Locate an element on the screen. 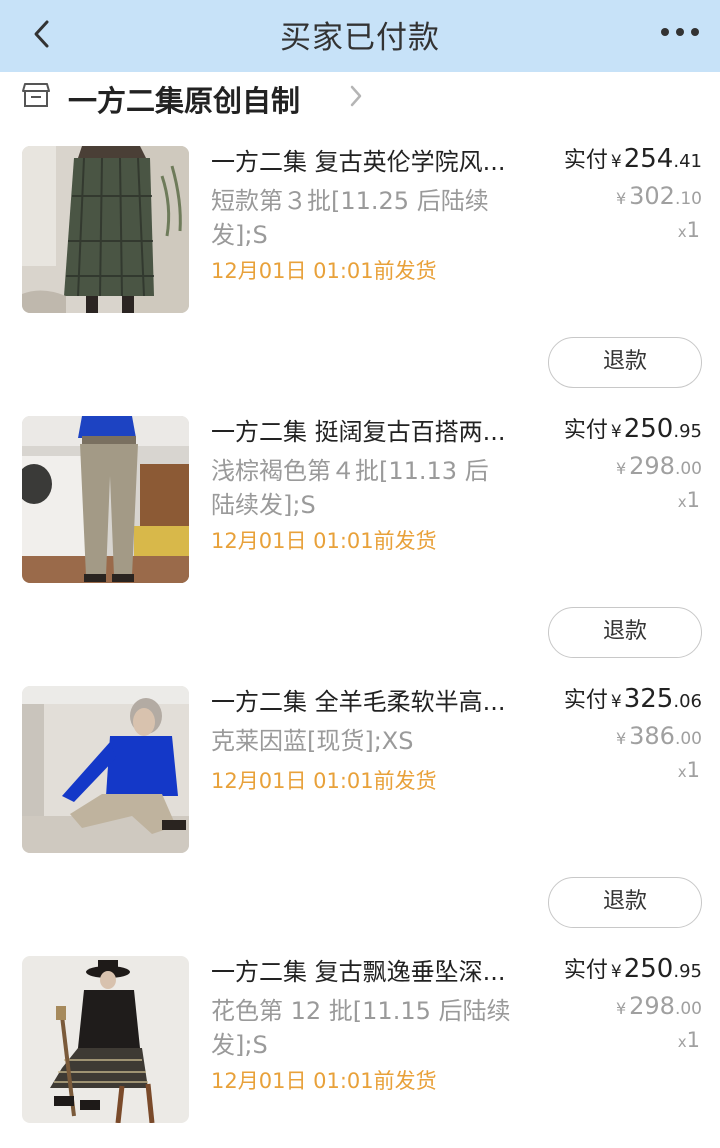 The height and width of the screenshot is (1148, 720). page-title: 买家已付款 is located at coordinates (360, 38).